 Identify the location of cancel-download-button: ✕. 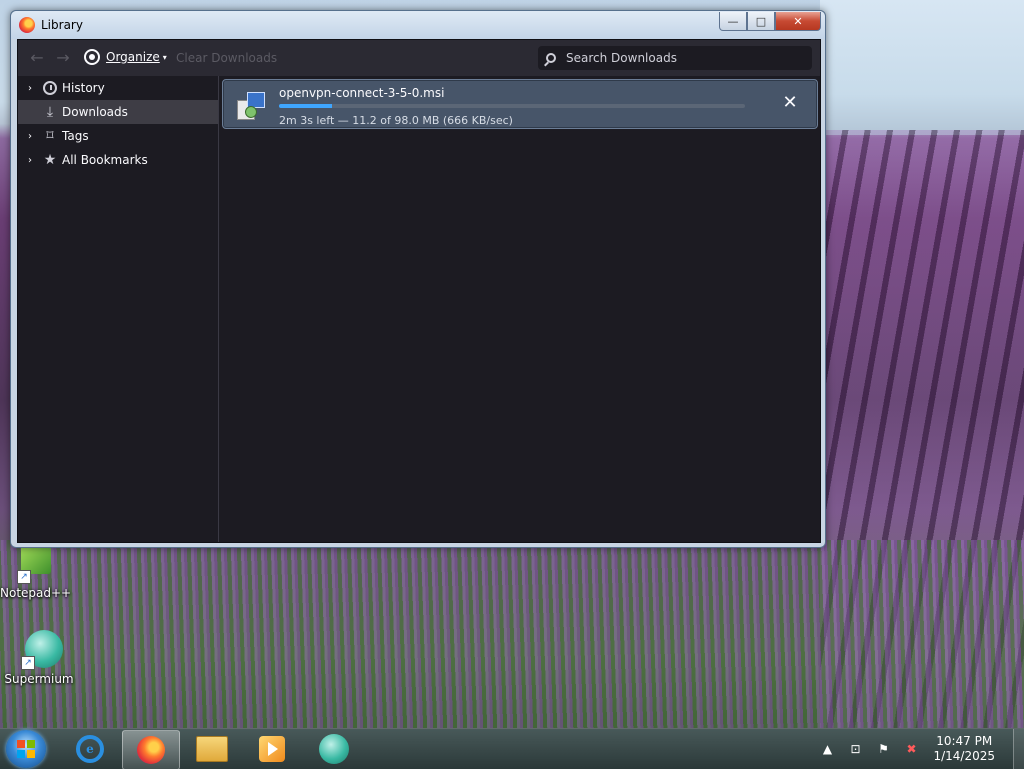
(790, 103).